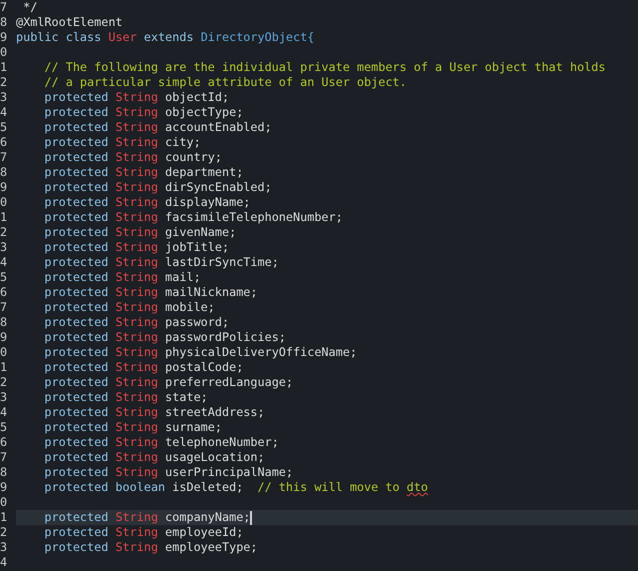 This screenshot has width=638, height=571. What do you see at coordinates (122, 142) in the screenshot?
I see `code-line: protected String city;` at bounding box center [122, 142].